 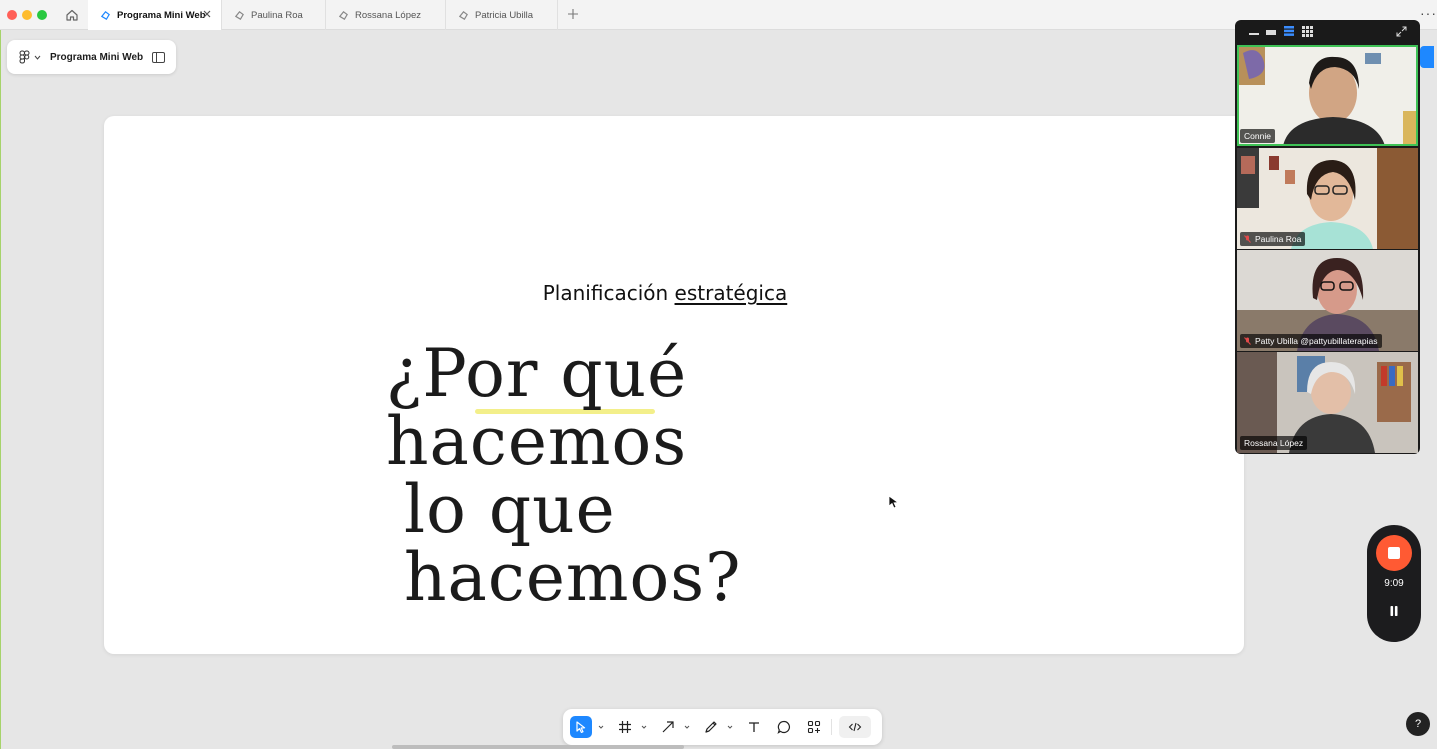 What do you see at coordinates (538, 747) in the screenshot?
I see `horizontal-scrollbar` at bounding box center [538, 747].